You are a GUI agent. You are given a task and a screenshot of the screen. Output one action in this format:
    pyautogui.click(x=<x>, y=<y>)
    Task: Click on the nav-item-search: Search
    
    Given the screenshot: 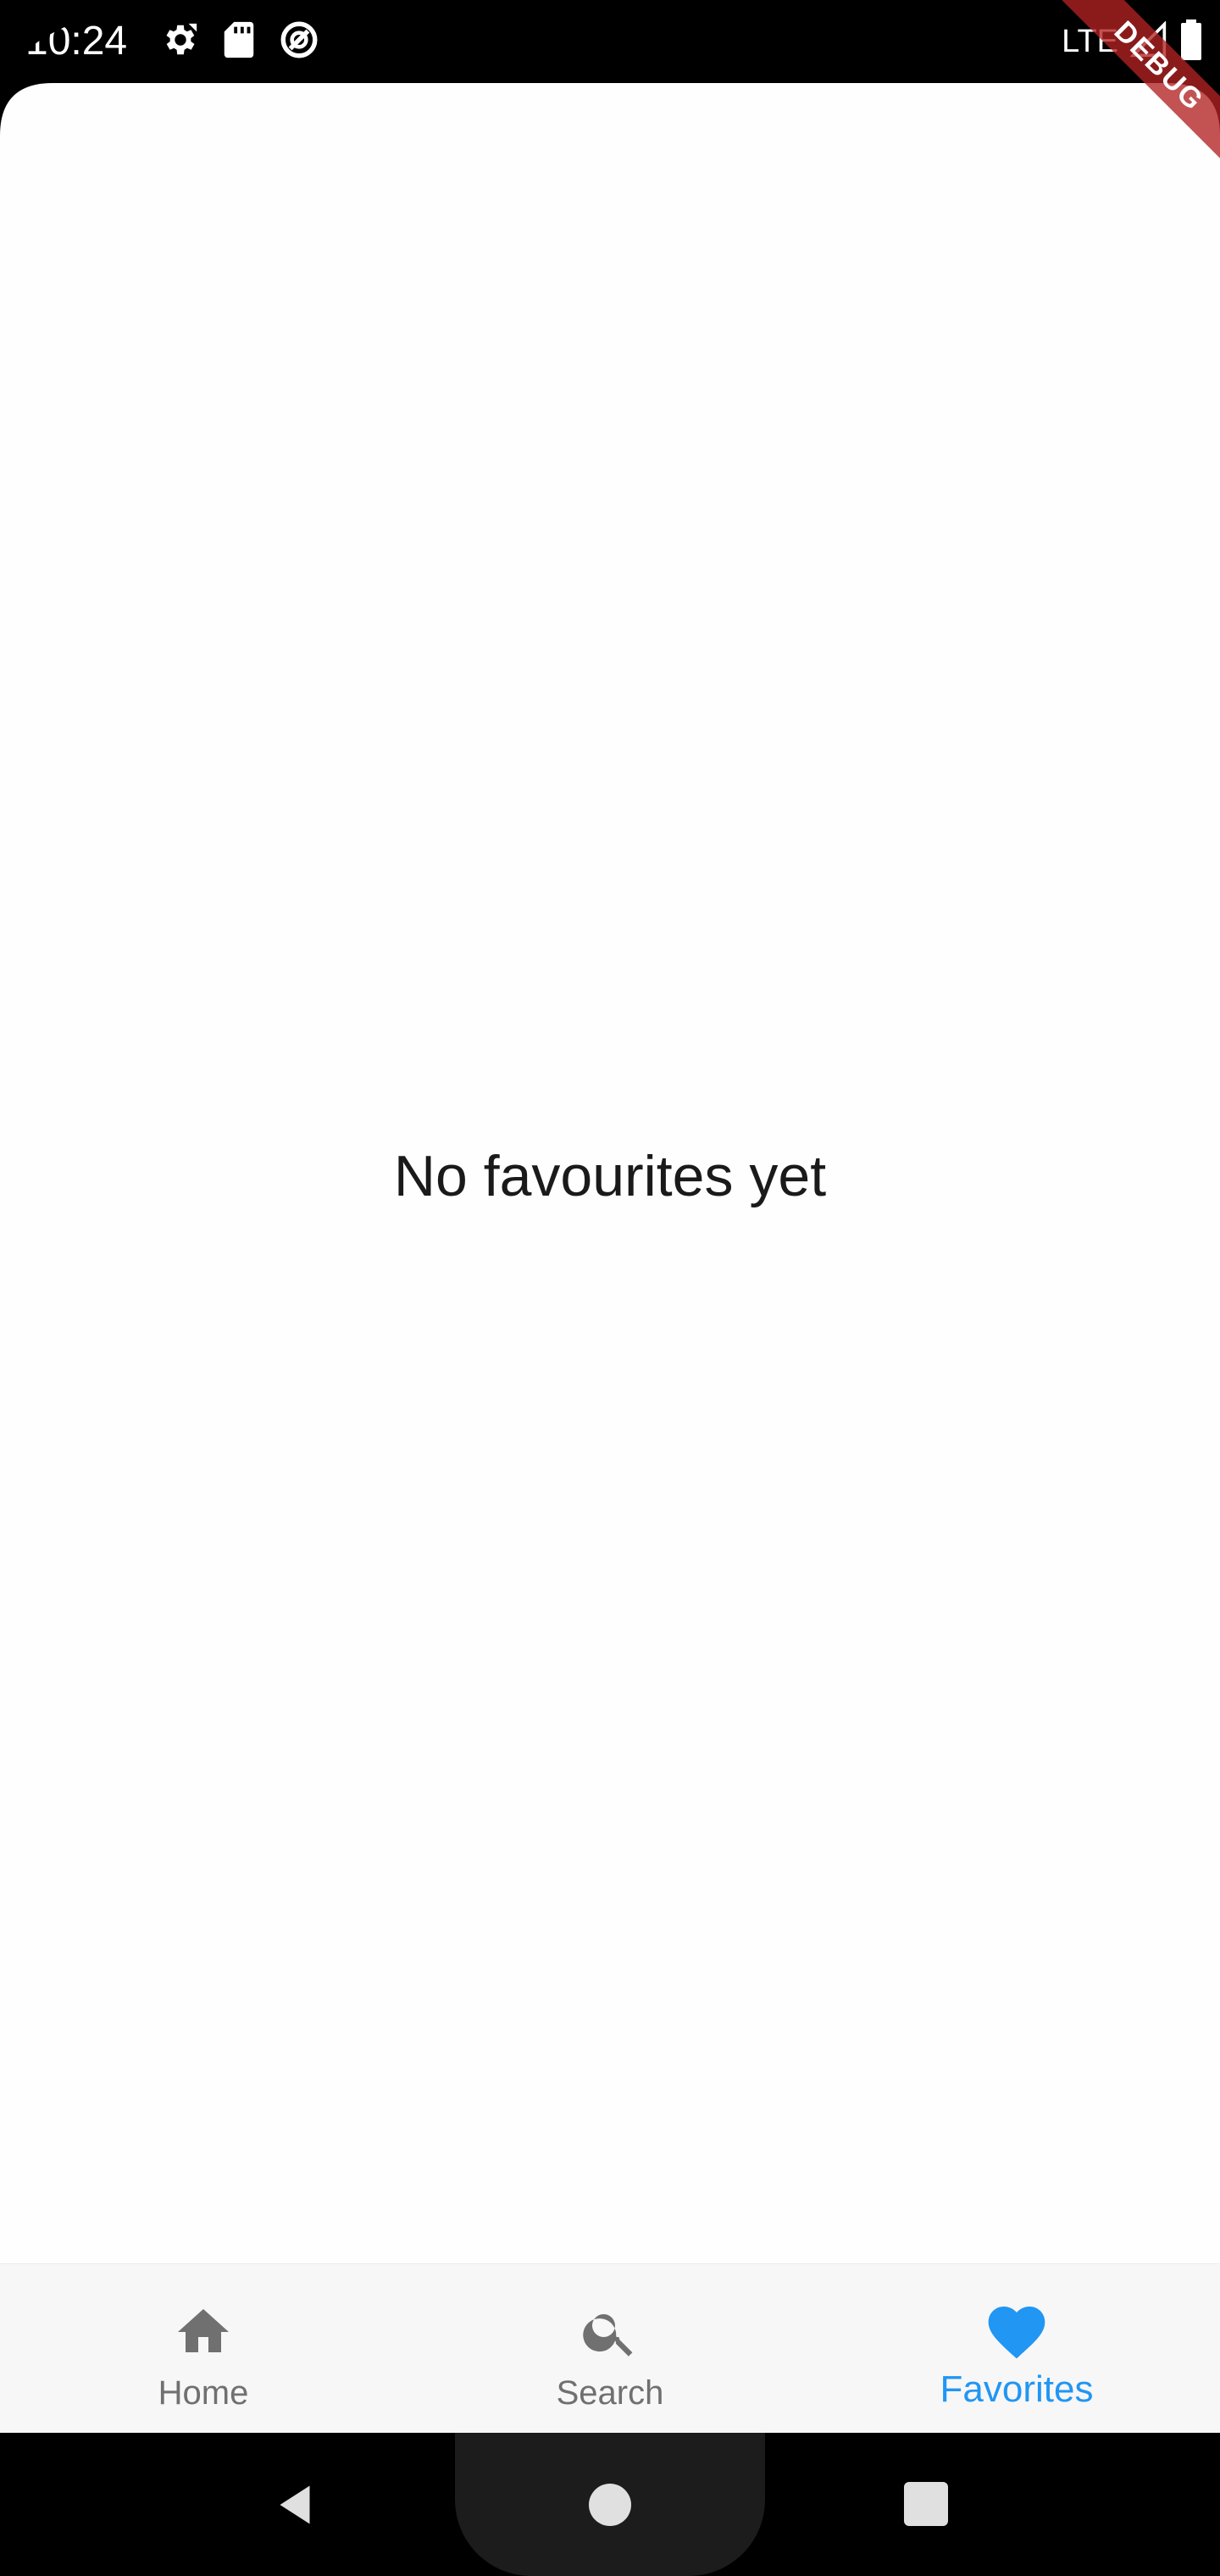 What is the action you would take?
    pyautogui.click(x=610, y=2349)
    